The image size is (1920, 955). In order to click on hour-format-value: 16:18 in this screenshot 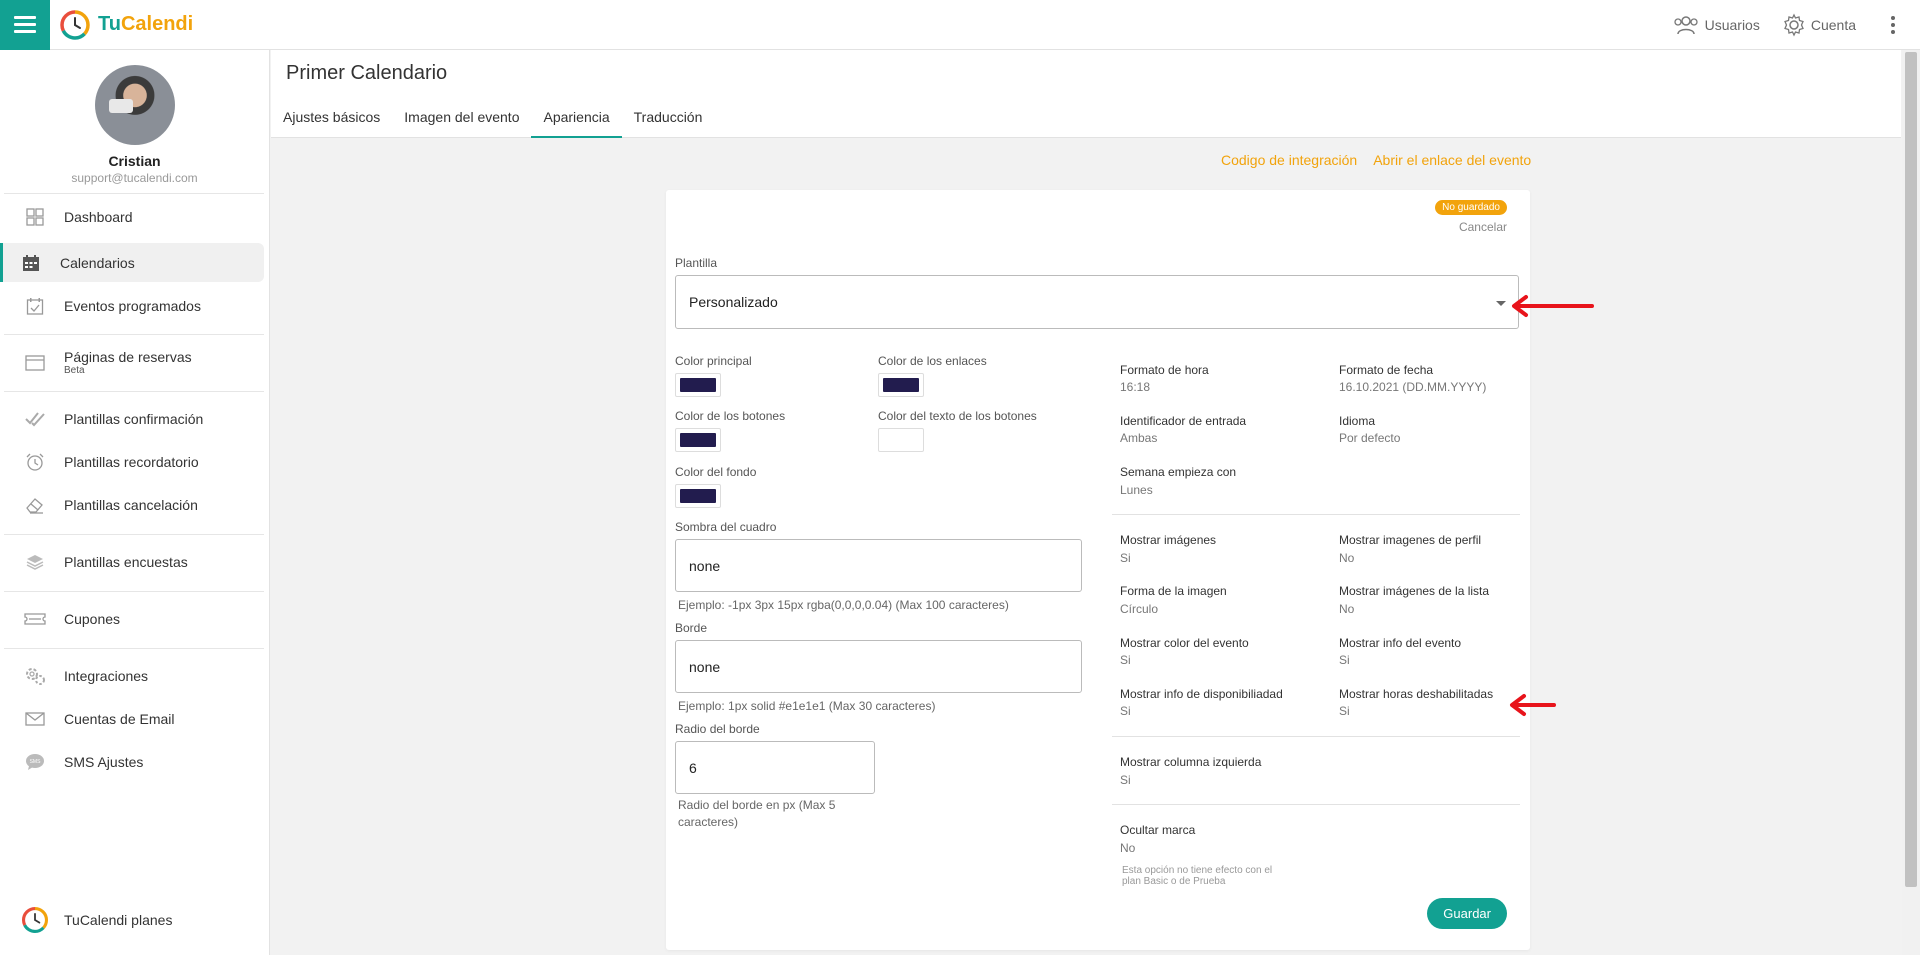, I will do `click(1135, 387)`.